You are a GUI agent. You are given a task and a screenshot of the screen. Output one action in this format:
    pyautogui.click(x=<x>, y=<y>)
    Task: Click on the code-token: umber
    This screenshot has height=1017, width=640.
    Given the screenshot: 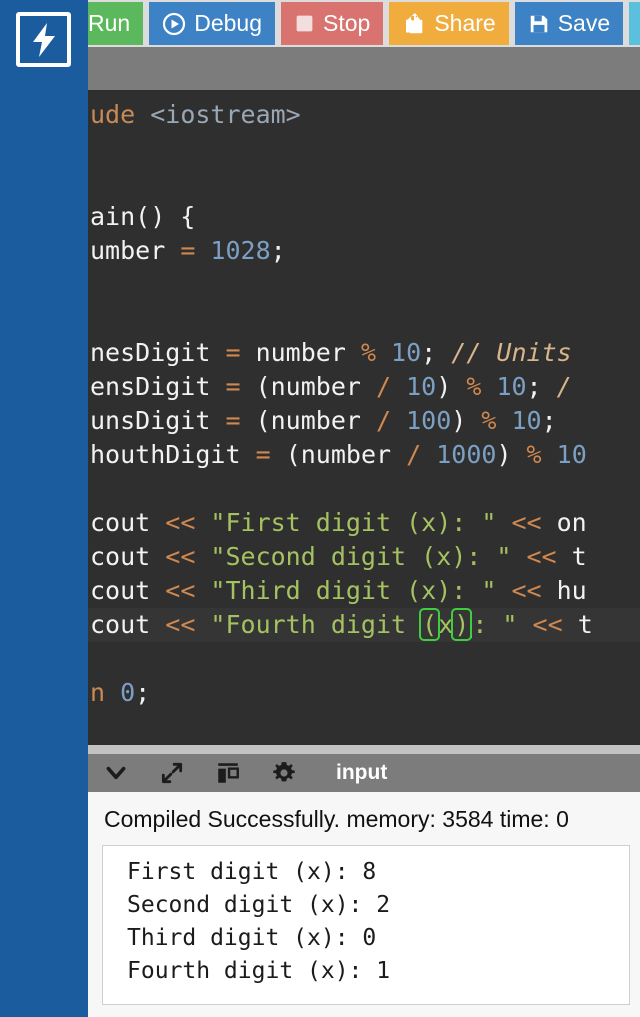 What is the action you would take?
    pyautogui.click(x=135, y=250)
    